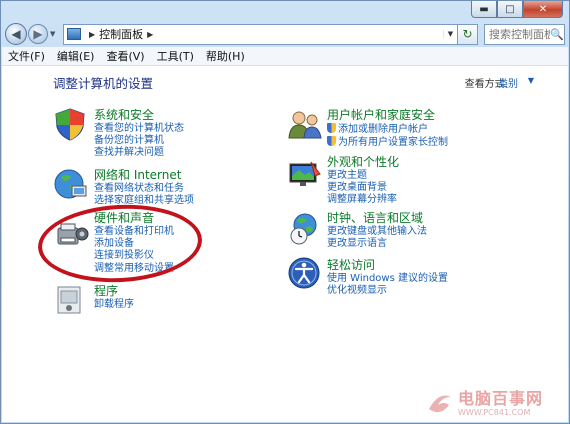 This screenshot has height=424, width=570. I want to click on link-view-computer-status: 查看您的计算机状态, so click(139, 129).